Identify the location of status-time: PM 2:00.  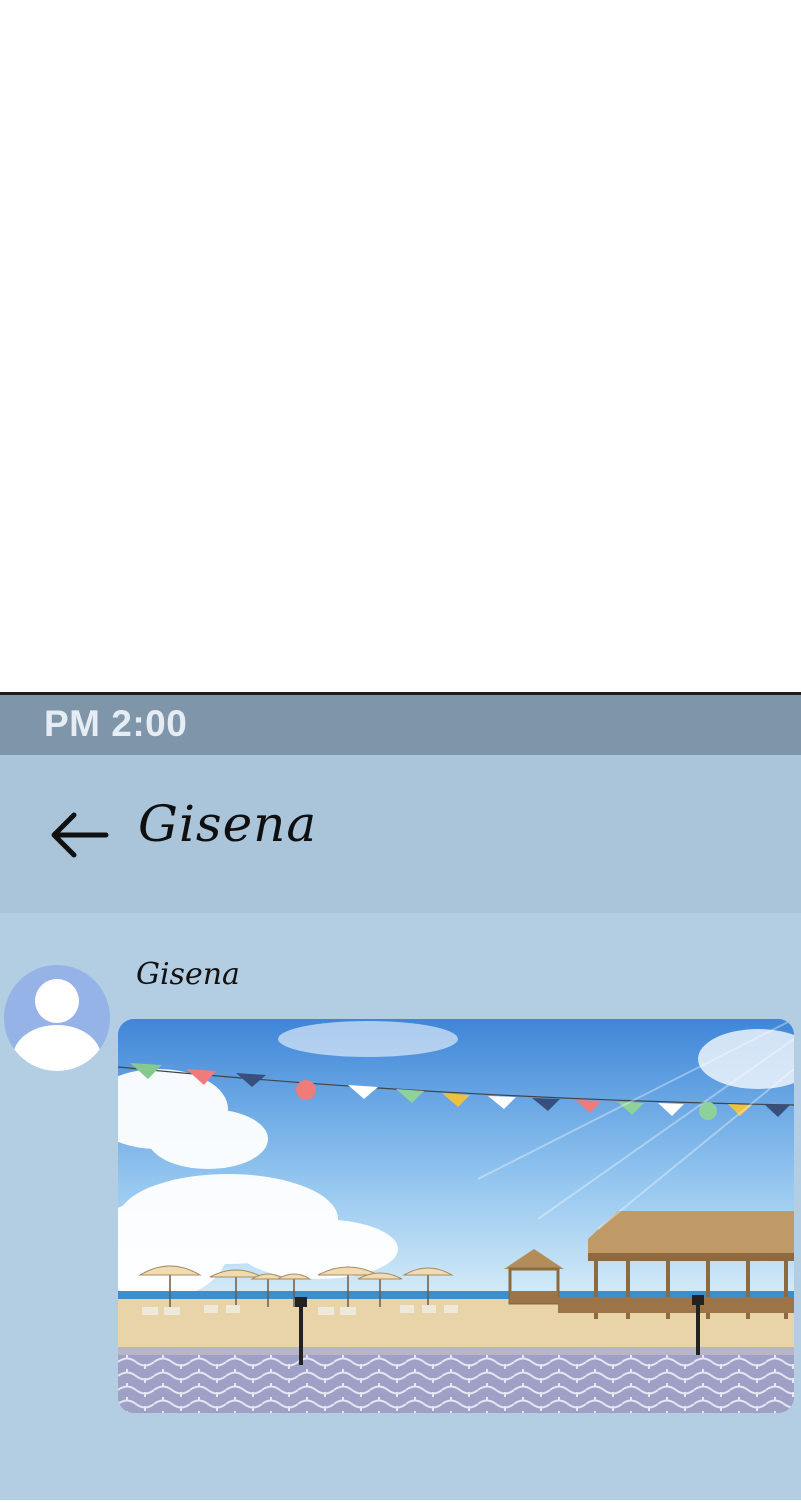
(116, 723).